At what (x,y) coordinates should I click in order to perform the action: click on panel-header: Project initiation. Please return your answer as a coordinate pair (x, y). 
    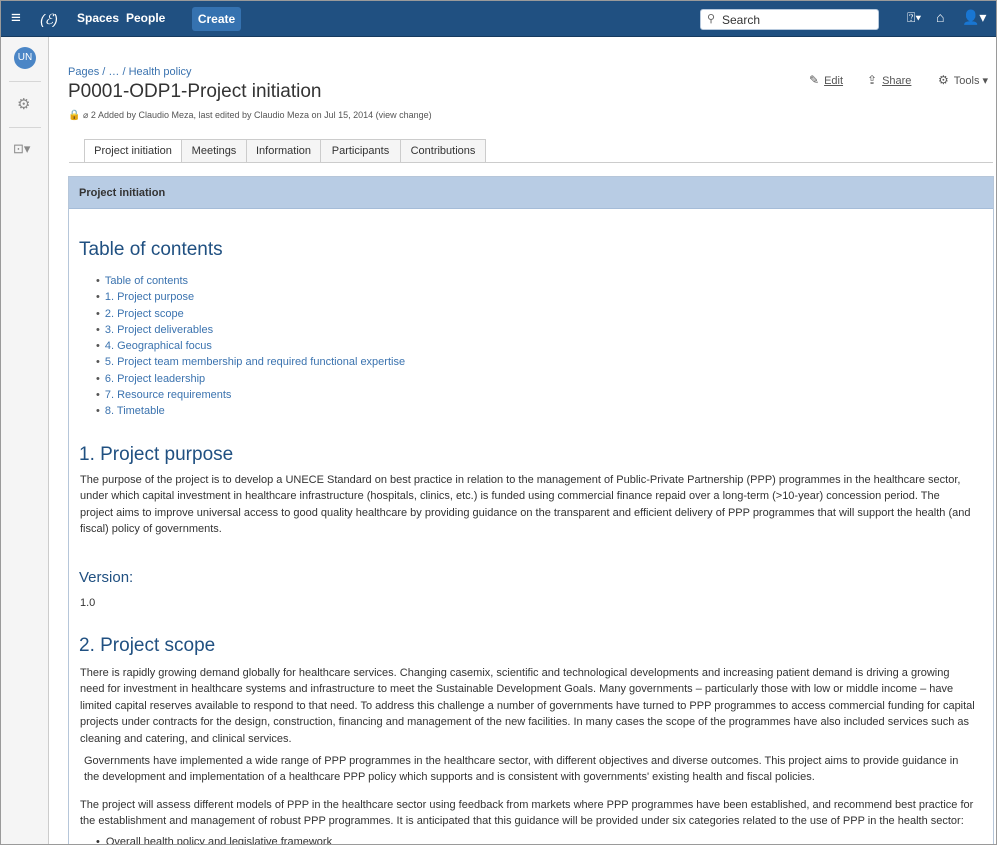
    Looking at the image, I should click on (531, 193).